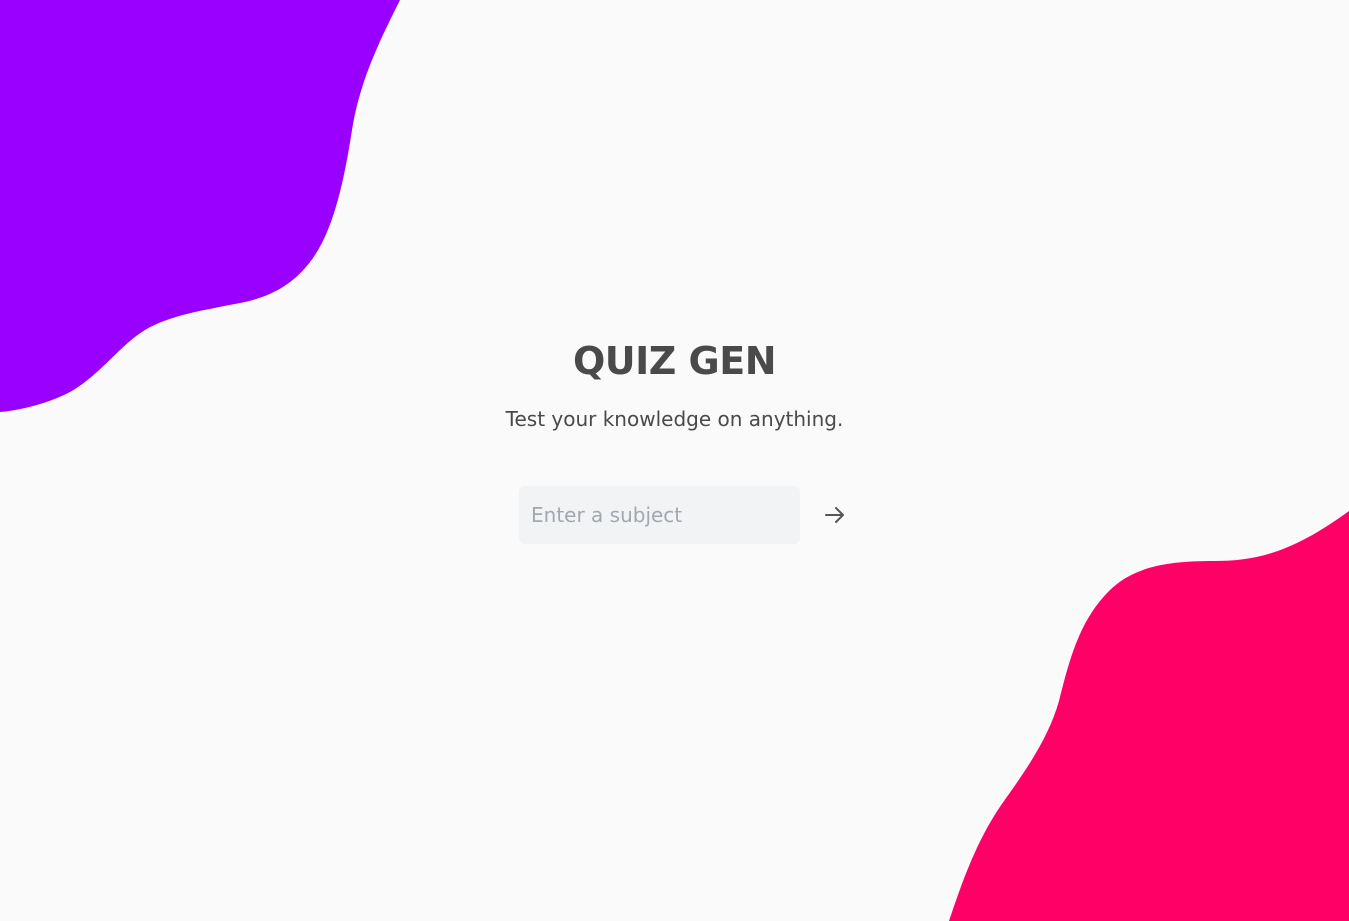 Image resolution: width=1349 pixels, height=921 pixels. Describe the element at coordinates (659, 515) in the screenshot. I see `subject-input` at that location.